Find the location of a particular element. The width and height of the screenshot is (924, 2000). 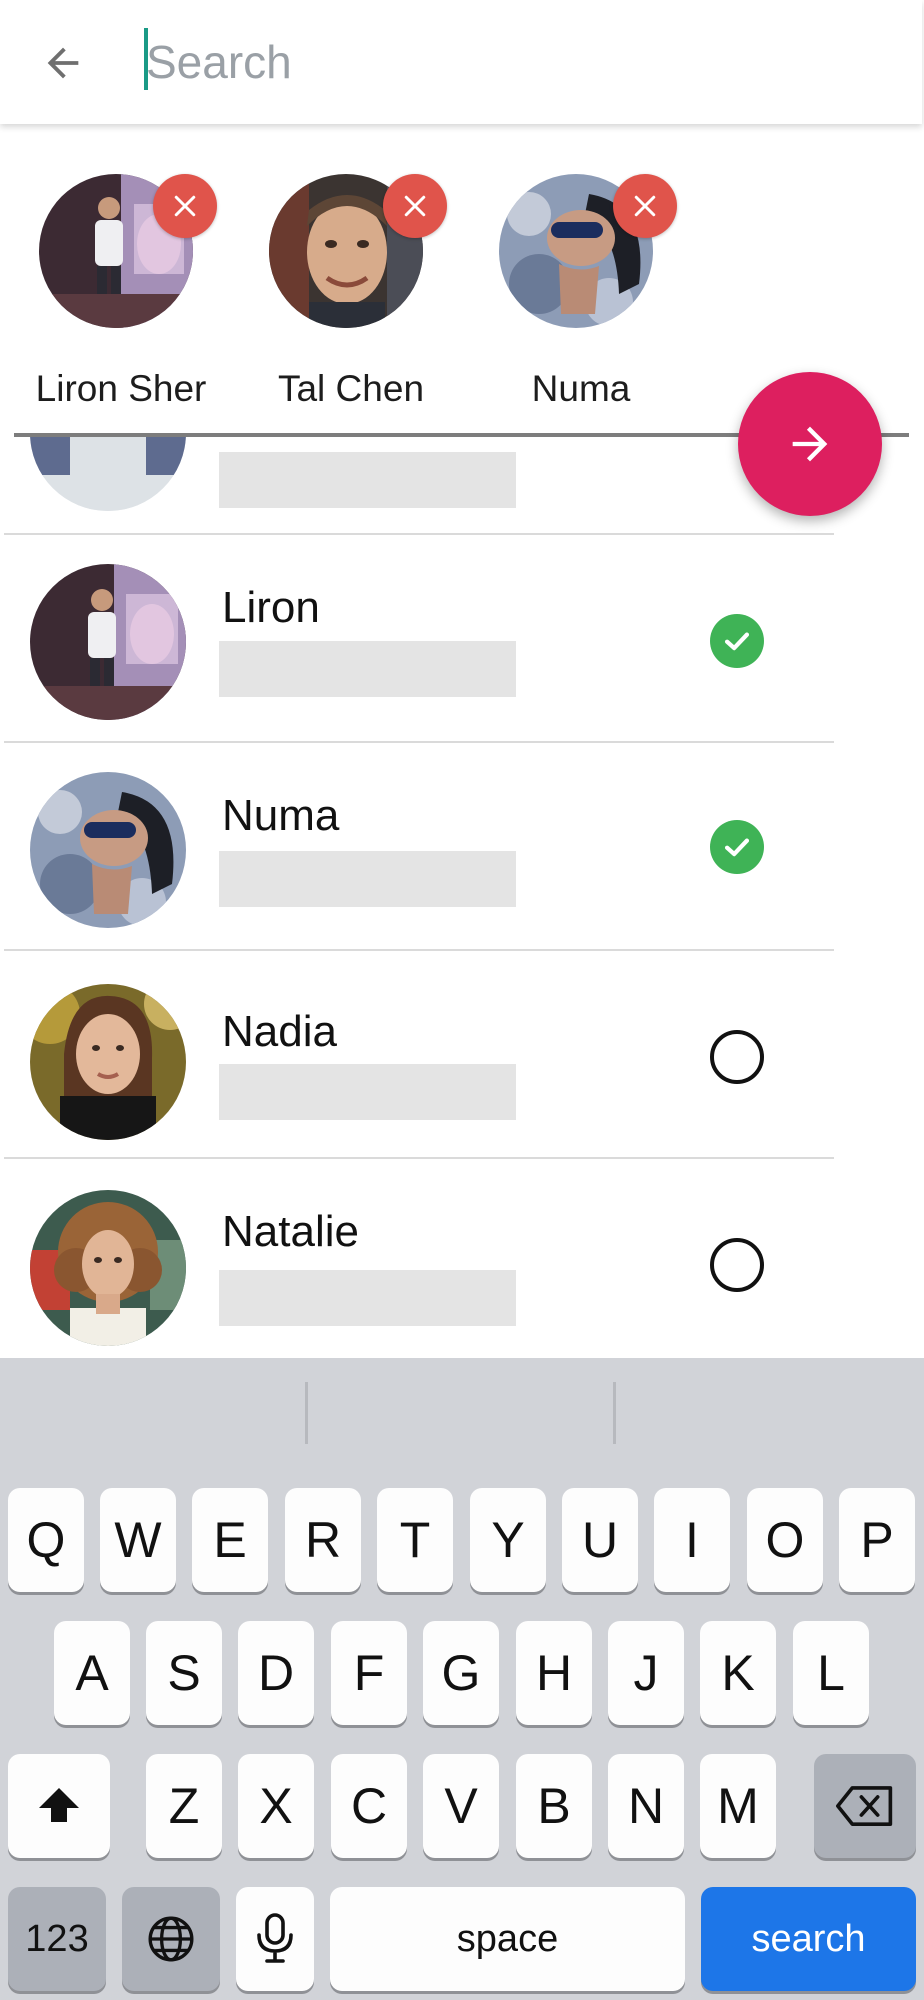

shift-arrow-icon is located at coordinates (59, 1805).